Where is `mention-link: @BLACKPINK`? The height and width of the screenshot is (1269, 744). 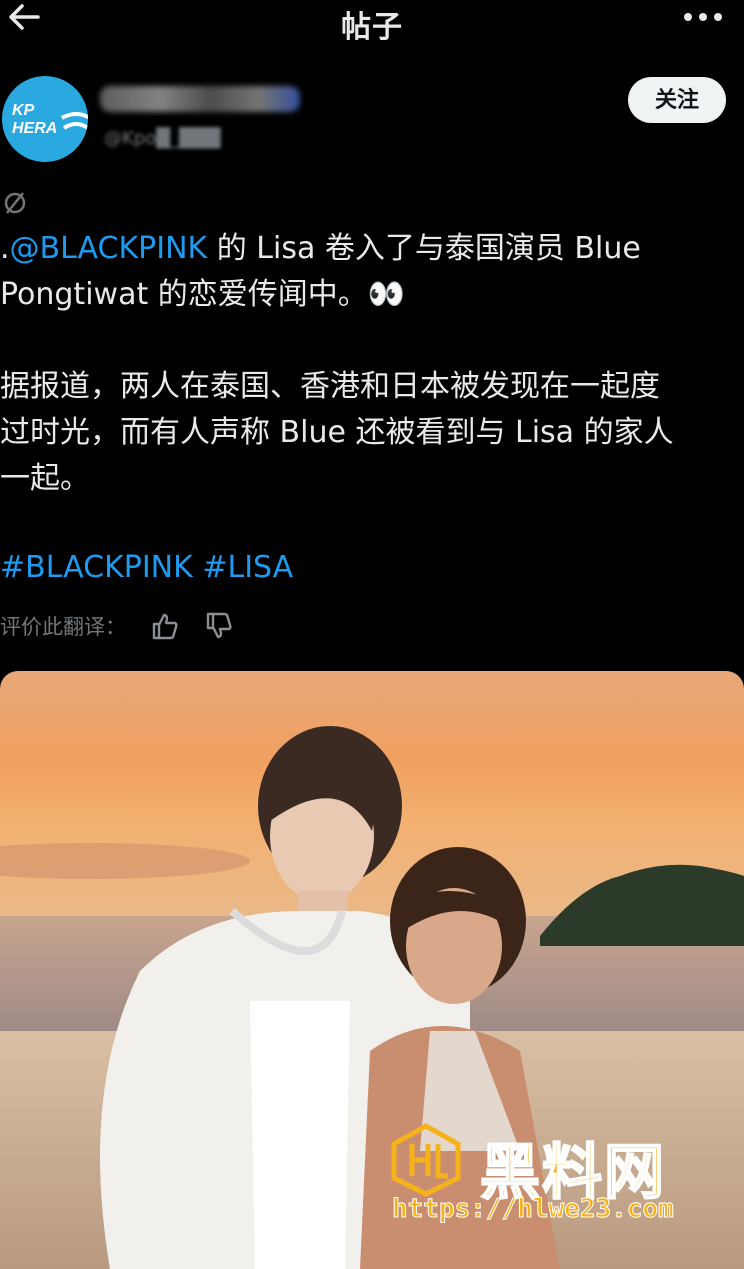
mention-link: @BLACKPINK is located at coordinates (109, 248).